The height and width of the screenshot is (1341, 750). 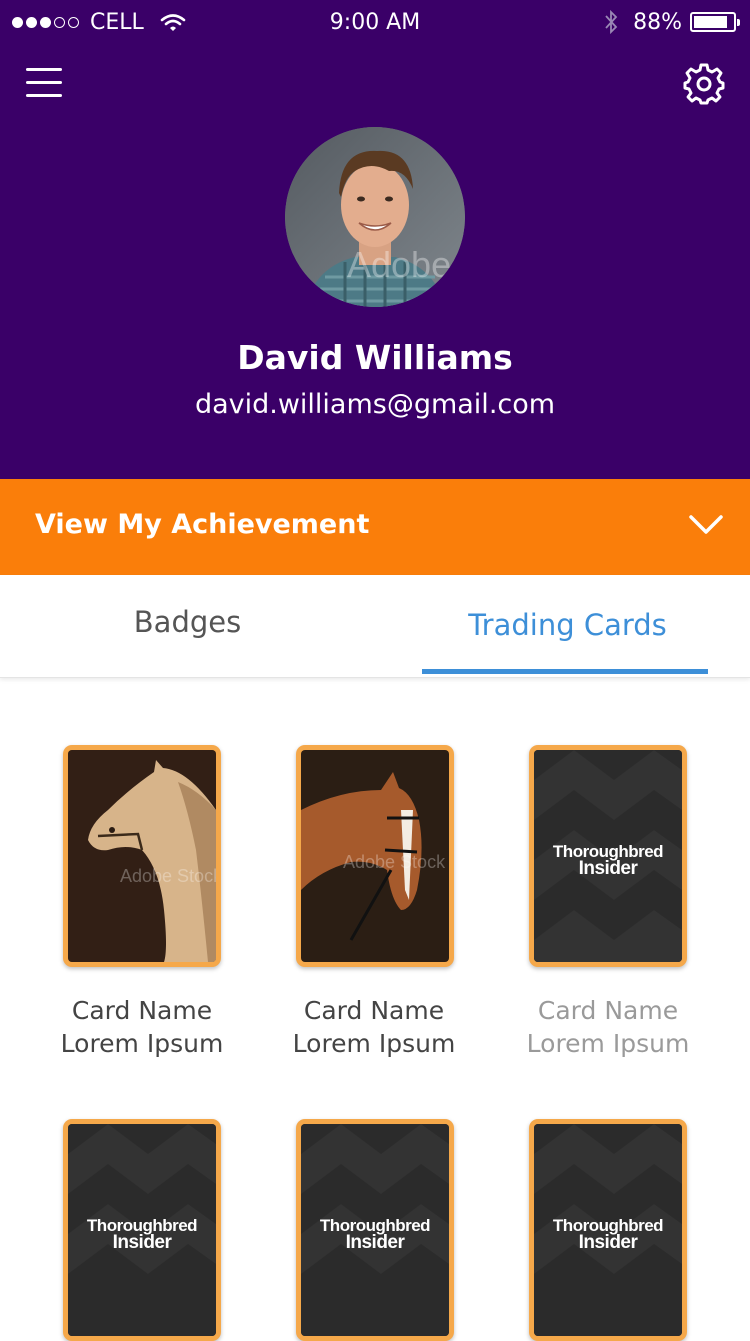 I want to click on tab-badges: Badges, so click(x=187, y=622).